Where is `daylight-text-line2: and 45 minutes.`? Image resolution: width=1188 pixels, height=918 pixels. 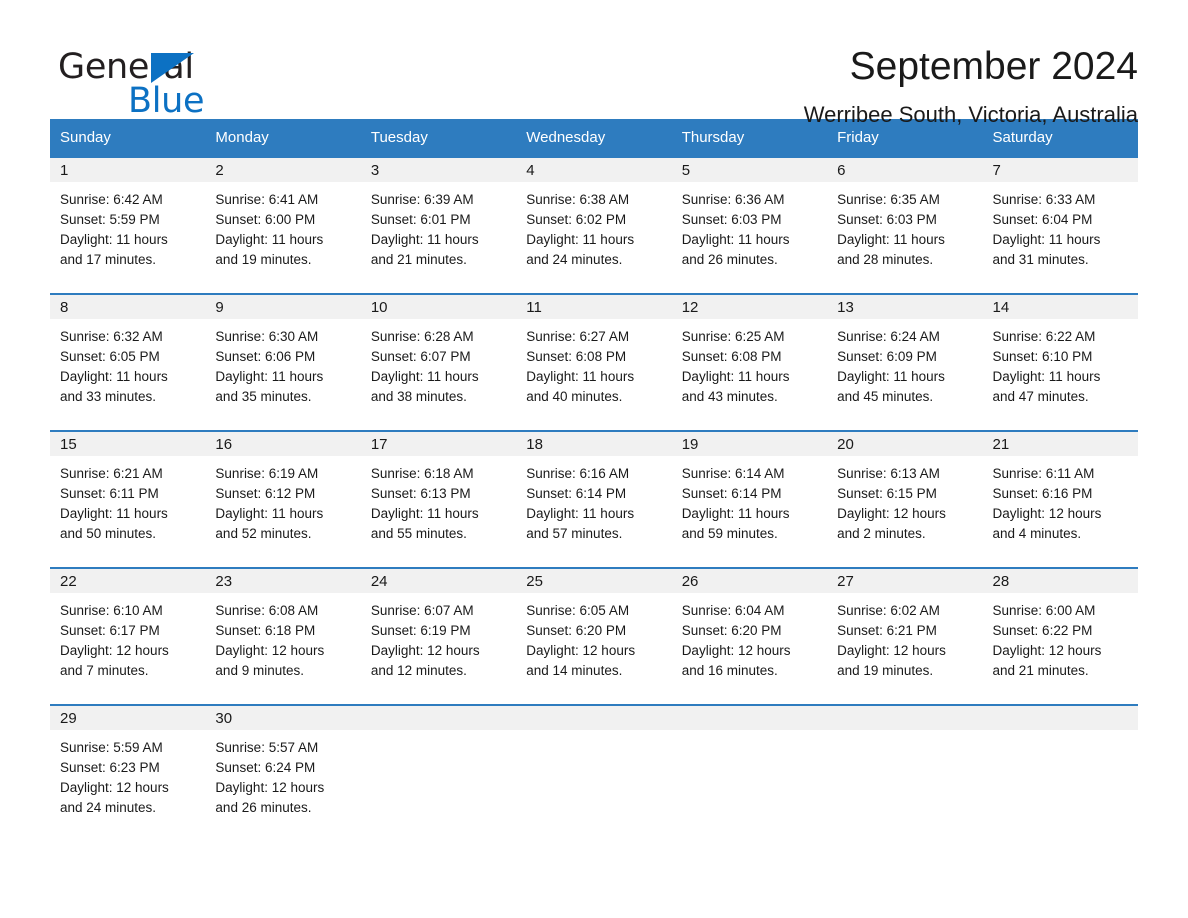
daylight-text-line2: and 45 minutes. is located at coordinates (885, 396).